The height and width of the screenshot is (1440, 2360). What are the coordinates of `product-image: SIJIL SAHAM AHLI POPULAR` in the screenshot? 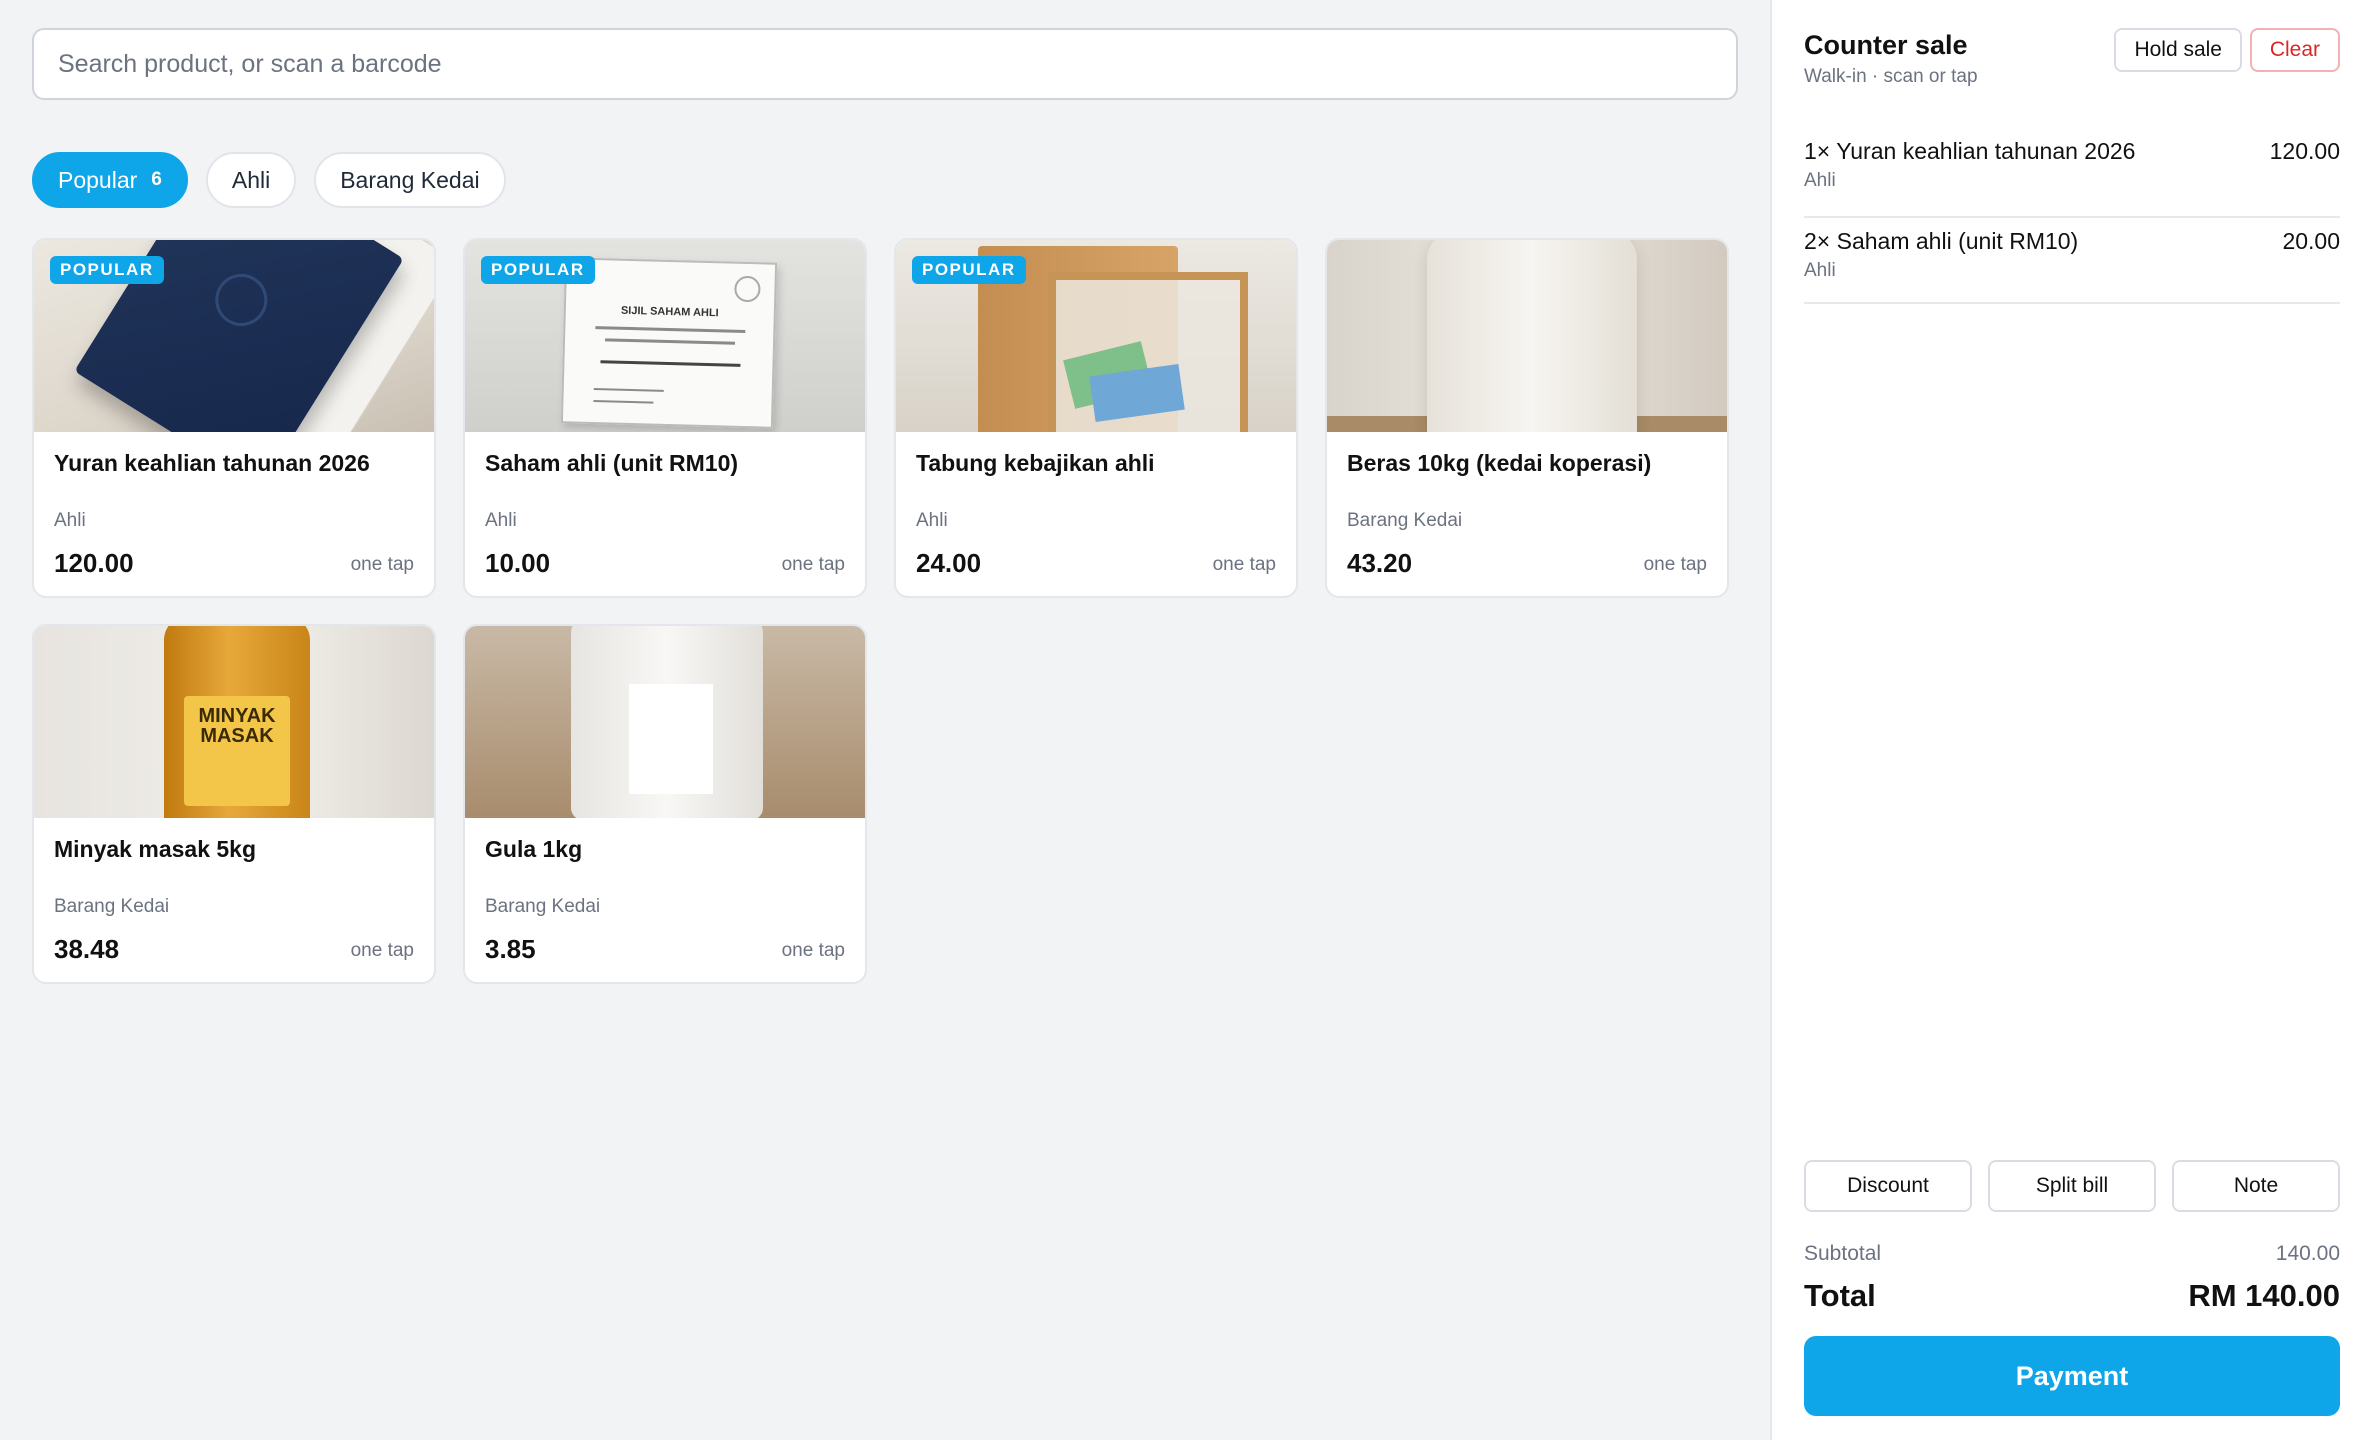 It's located at (665, 336).